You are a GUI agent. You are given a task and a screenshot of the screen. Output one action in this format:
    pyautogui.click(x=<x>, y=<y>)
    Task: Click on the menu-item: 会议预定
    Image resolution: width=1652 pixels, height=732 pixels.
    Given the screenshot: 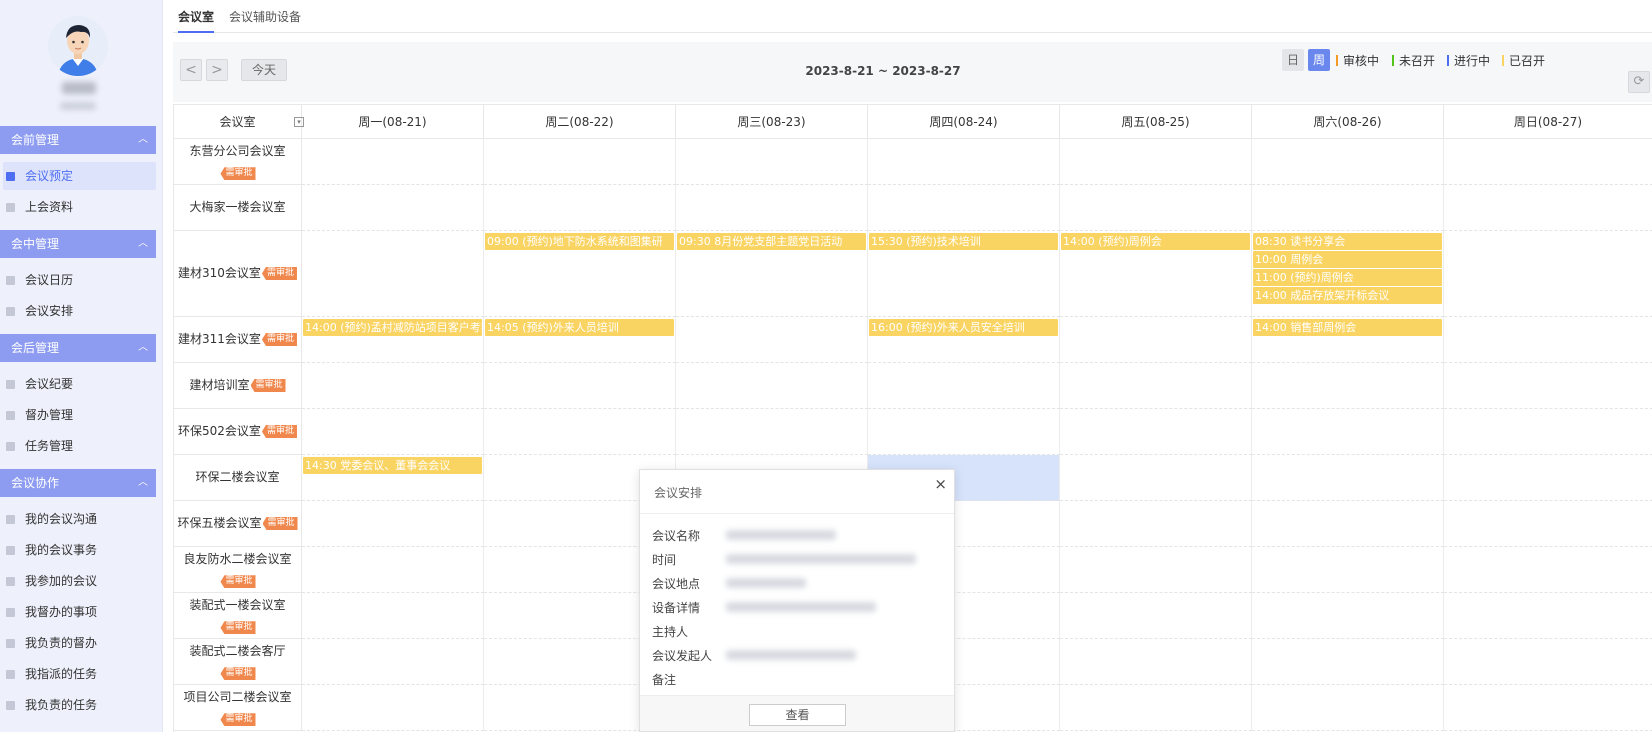 What is the action you would take?
    pyautogui.click(x=79, y=176)
    